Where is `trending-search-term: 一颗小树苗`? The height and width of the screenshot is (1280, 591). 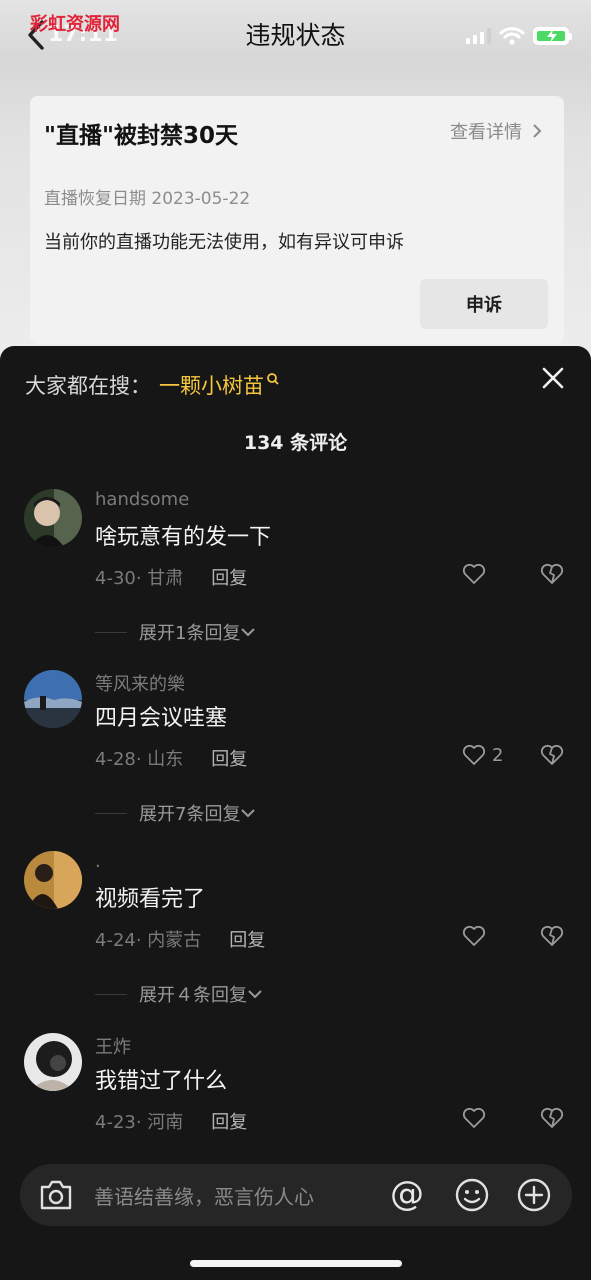 trending-search-term: 一颗小树苗 is located at coordinates (211, 385).